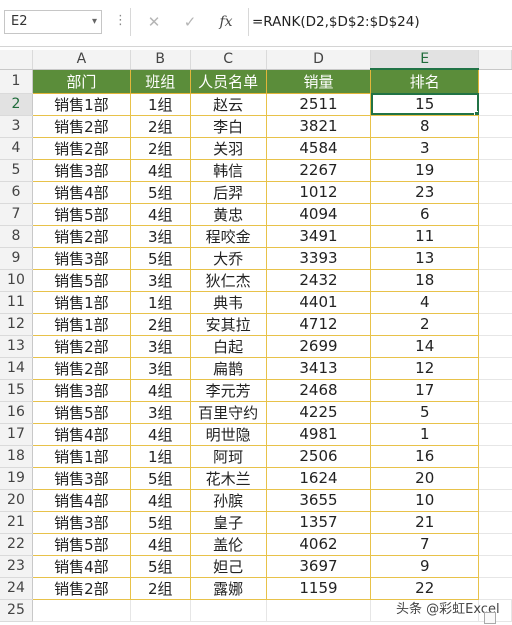  What do you see at coordinates (16, 280) in the screenshot?
I see `row-number: 10` at bounding box center [16, 280].